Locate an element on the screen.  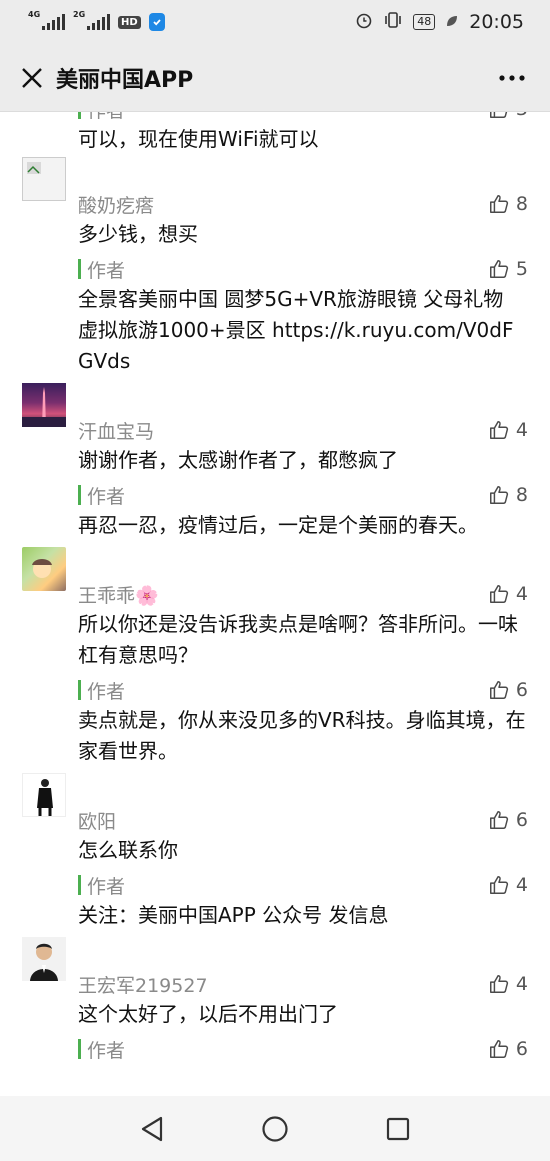
leaf-icon is located at coordinates (452, 22).